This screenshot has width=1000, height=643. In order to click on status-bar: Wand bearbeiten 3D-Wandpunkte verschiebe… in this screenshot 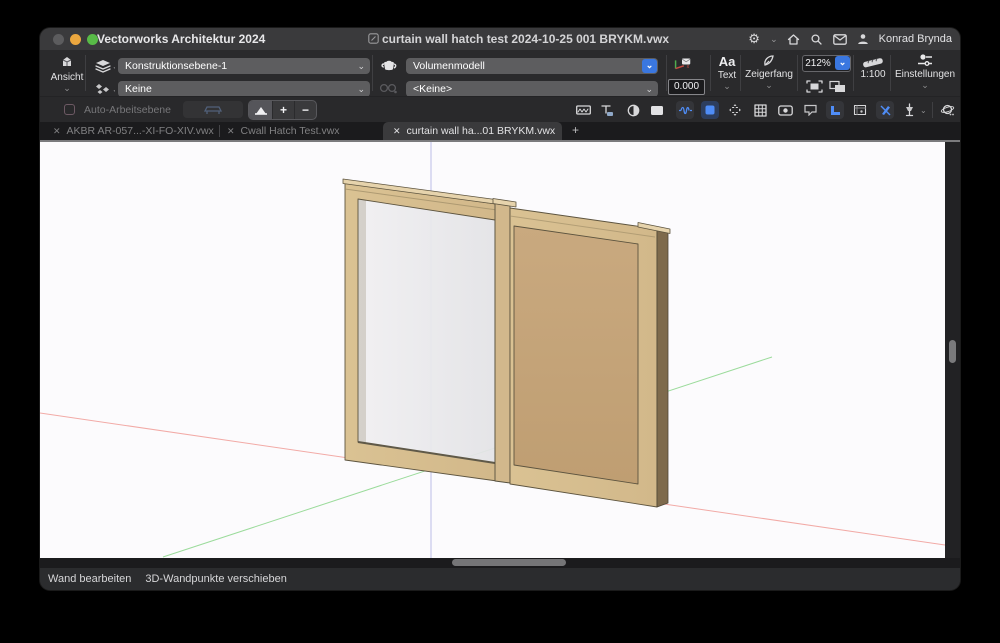, I will do `click(500, 579)`.